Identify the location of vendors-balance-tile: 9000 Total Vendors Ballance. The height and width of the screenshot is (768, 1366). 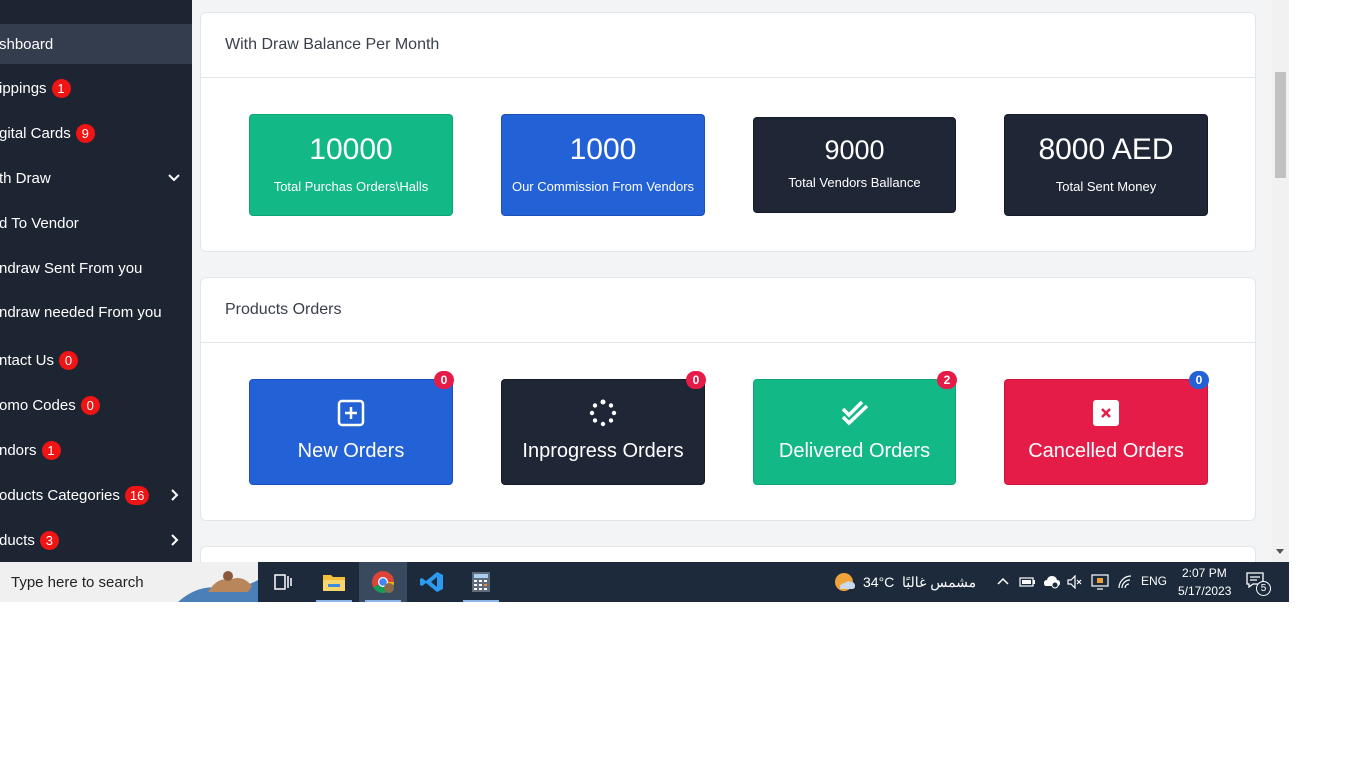
(854, 165).